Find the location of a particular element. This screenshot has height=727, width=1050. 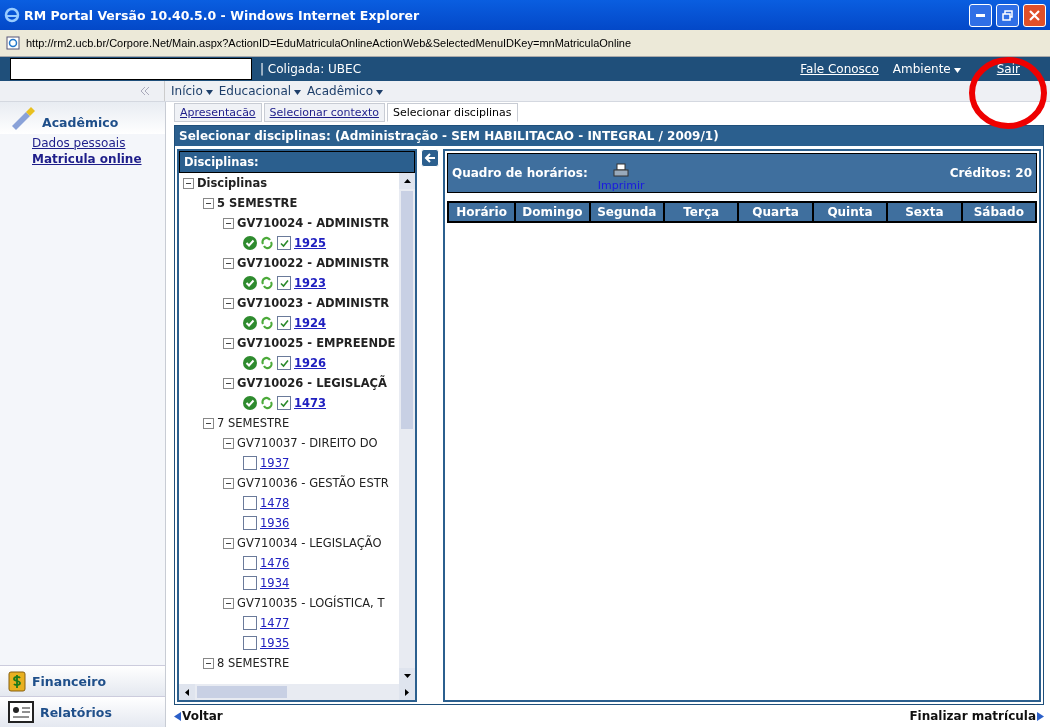

class-code-link: 1935 is located at coordinates (275, 643).